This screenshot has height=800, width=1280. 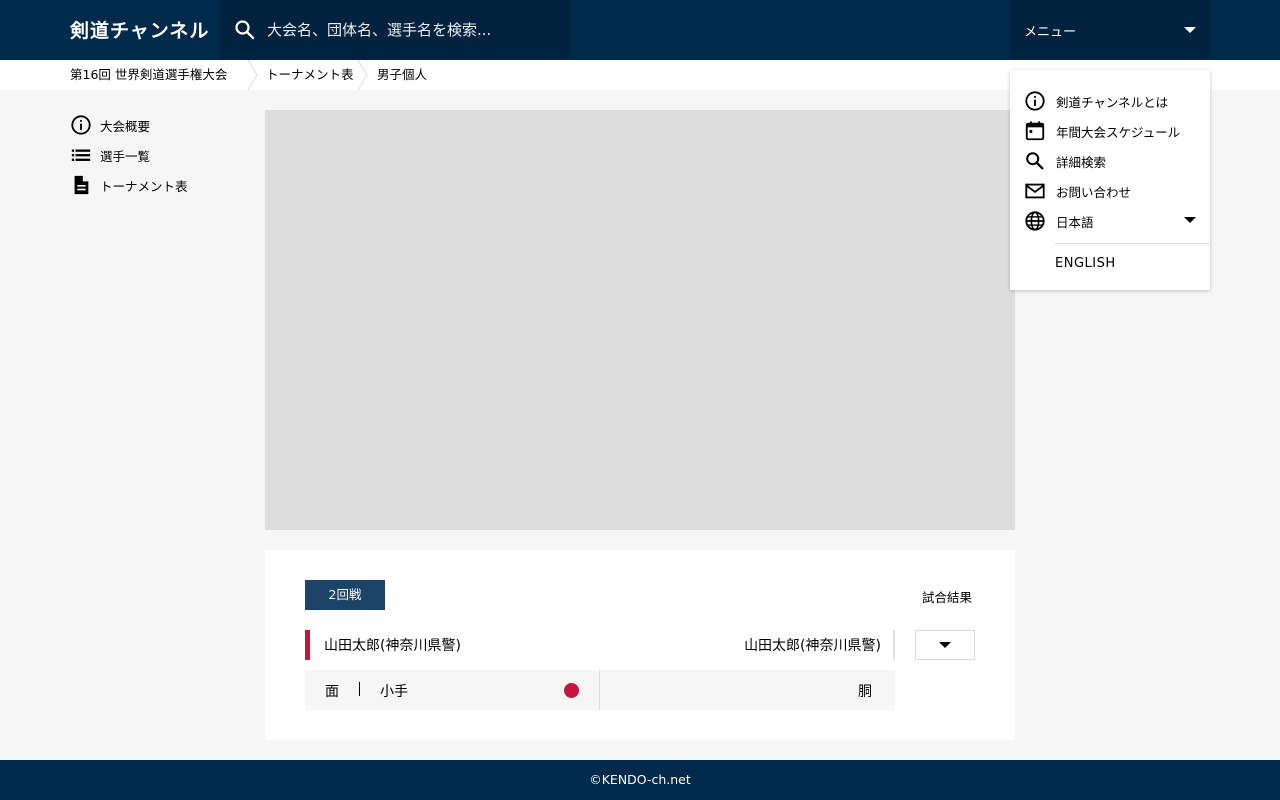 What do you see at coordinates (452, 690) in the screenshot?
I see `score-left: 面 小手` at bounding box center [452, 690].